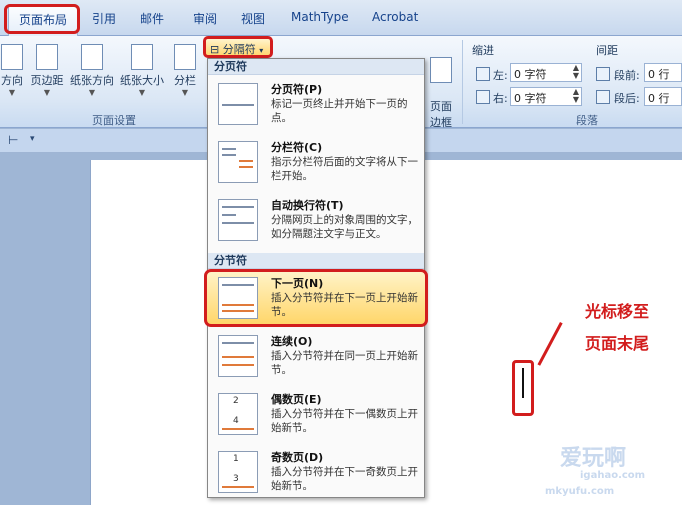 The height and width of the screenshot is (505, 682). What do you see at coordinates (344, 305) in the screenshot?
I see `menu-item-desc: 插入分节符并在下一页上开始新节。` at bounding box center [344, 305].